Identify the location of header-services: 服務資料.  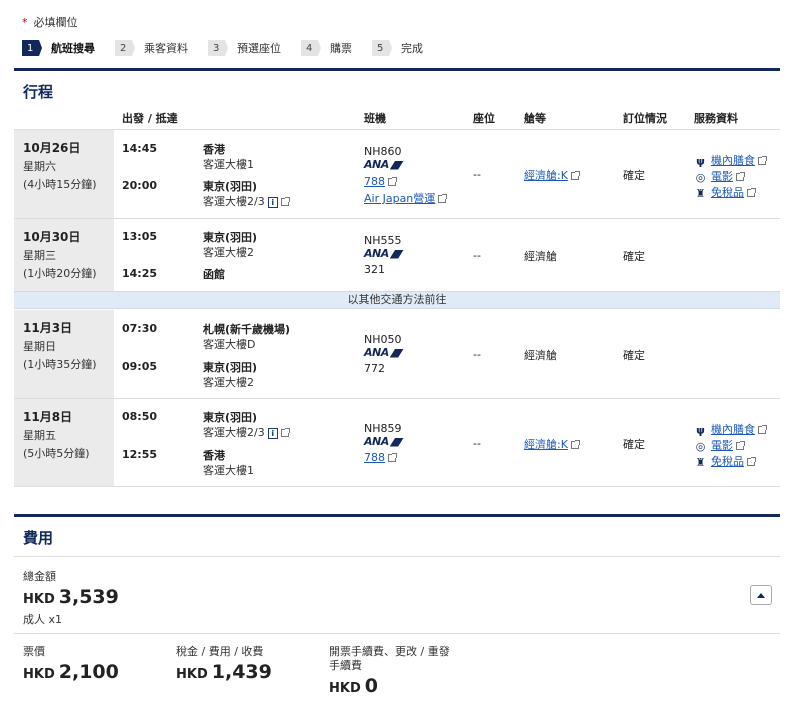
(716, 118).